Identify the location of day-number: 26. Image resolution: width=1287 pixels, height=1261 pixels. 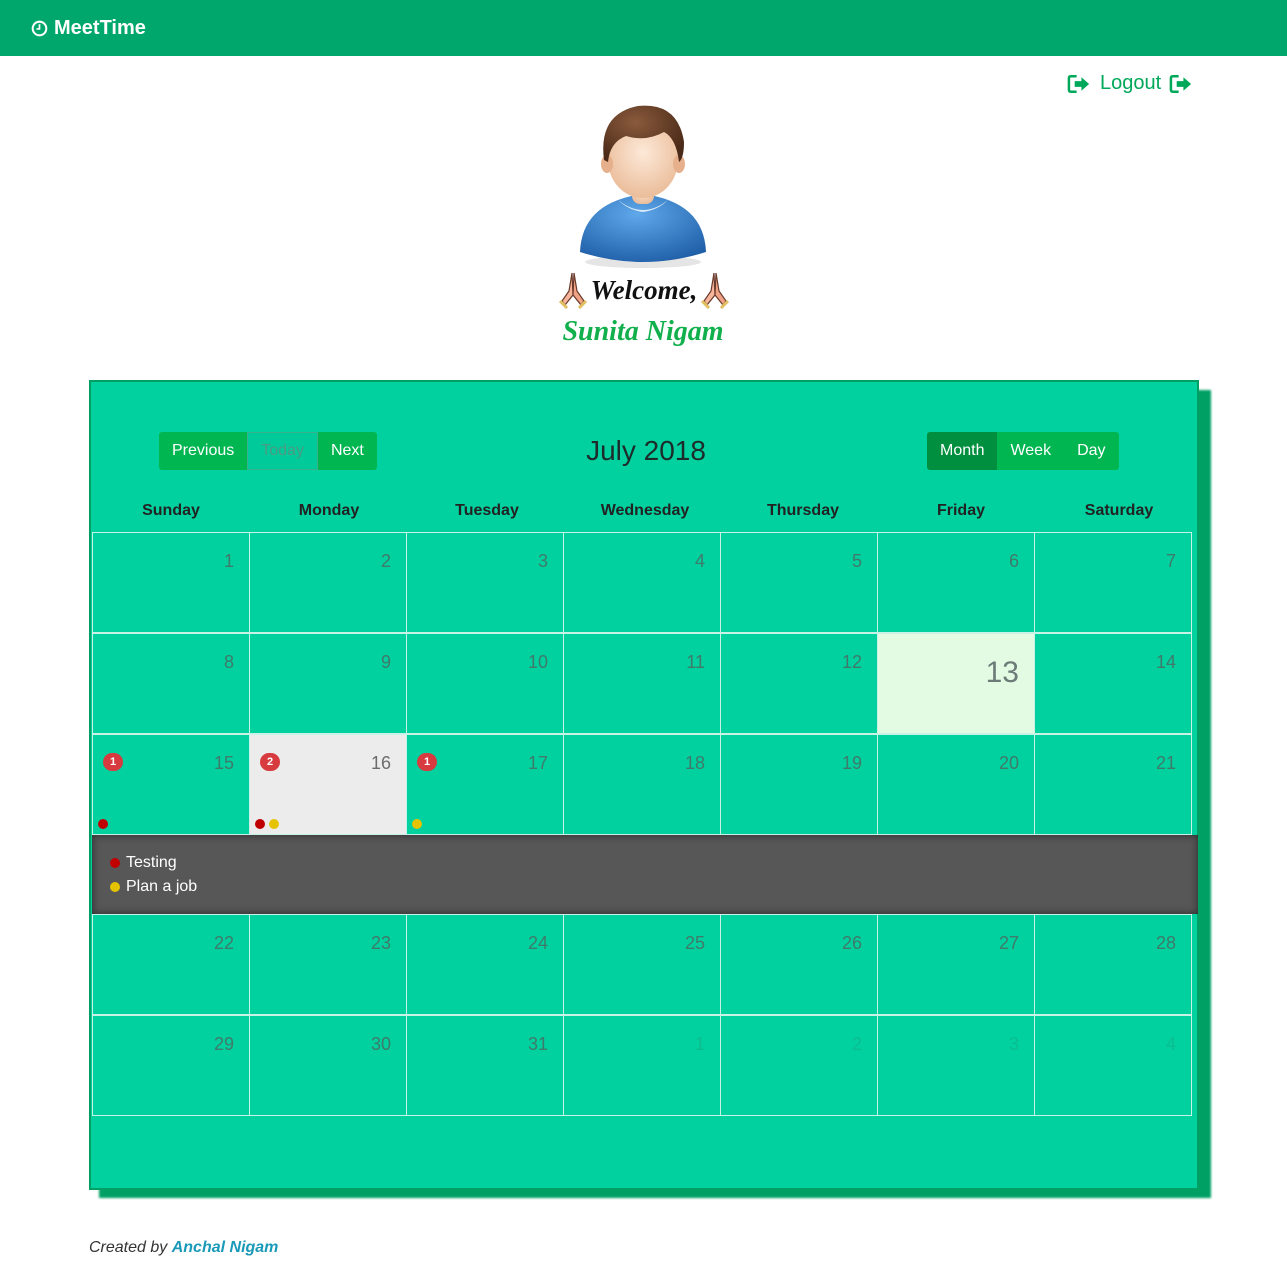
(851, 943).